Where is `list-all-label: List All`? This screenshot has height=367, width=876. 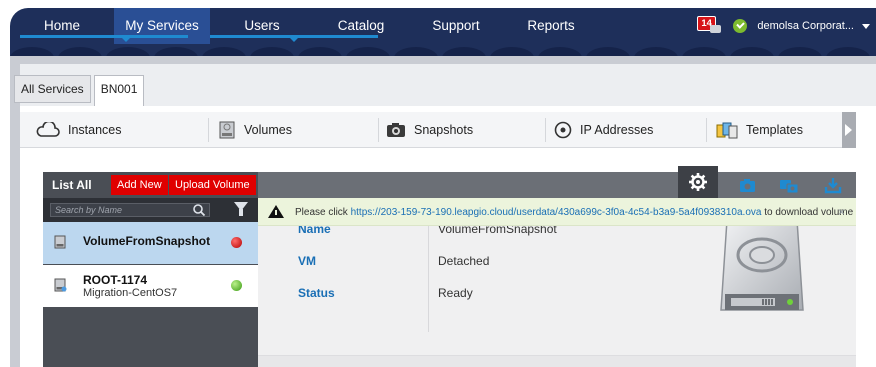 list-all-label: List All is located at coordinates (72, 185).